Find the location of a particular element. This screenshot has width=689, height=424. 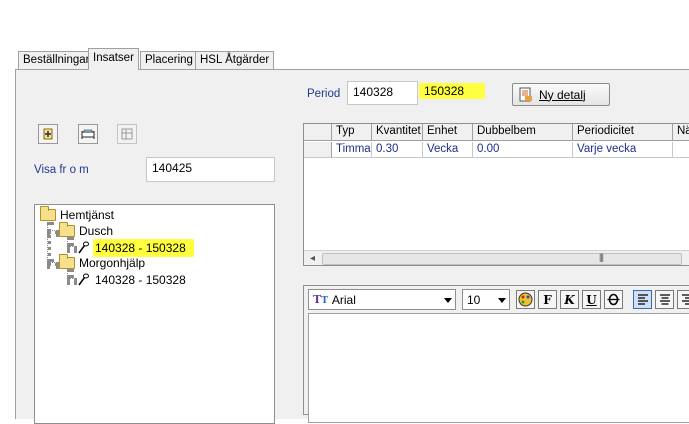

tab-insatser: Insatser is located at coordinates (113, 59).